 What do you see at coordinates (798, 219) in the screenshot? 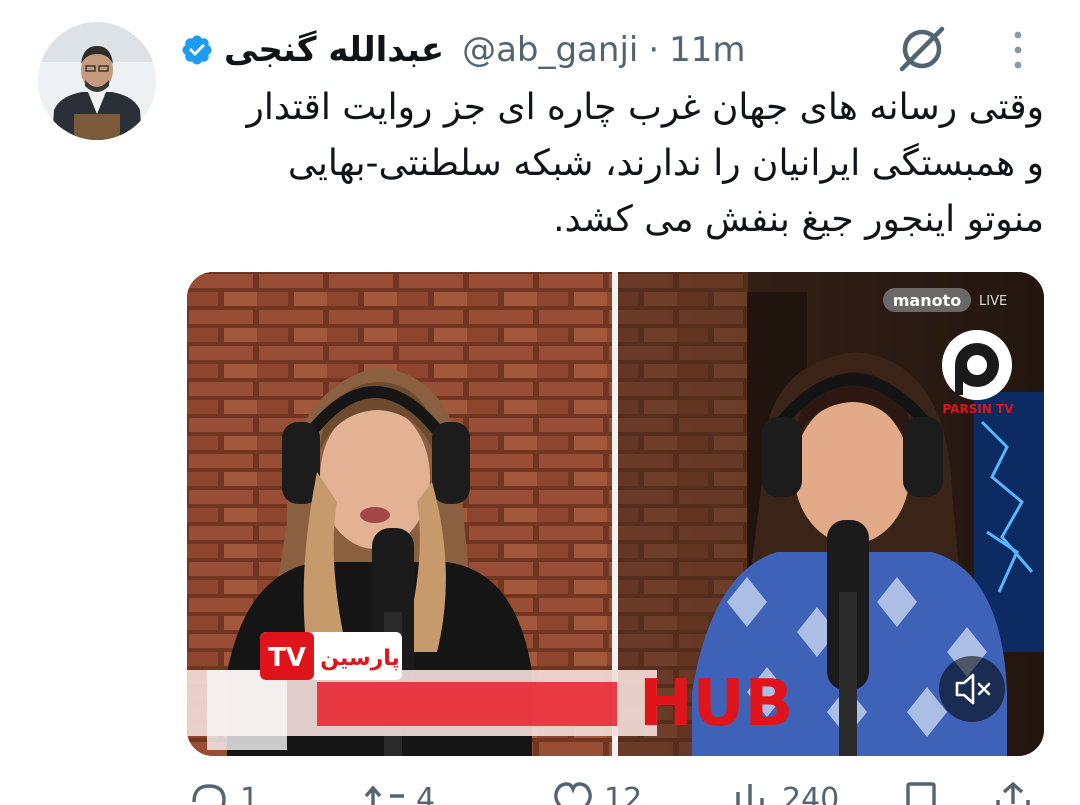
I see `tweet-text-line: منوتو اینجور جیغ بنفش می کشد.` at bounding box center [798, 219].